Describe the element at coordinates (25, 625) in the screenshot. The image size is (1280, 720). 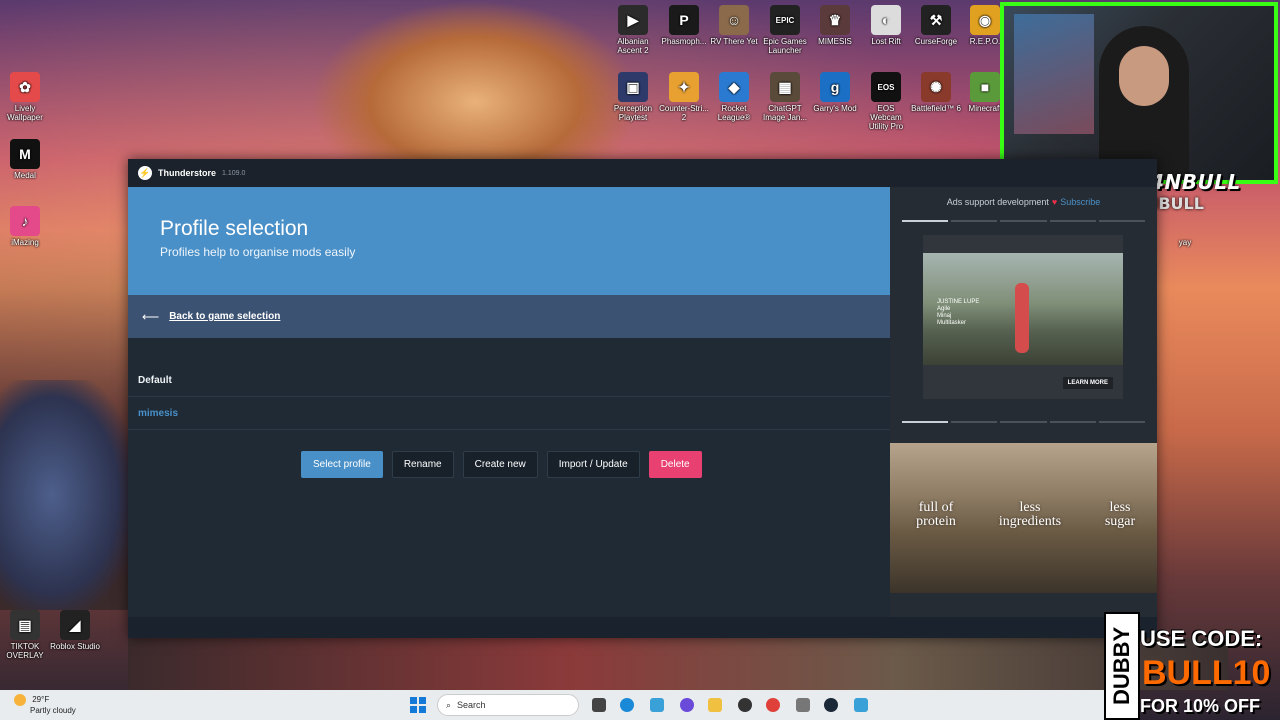
I see `app-icon: ▤` at that location.